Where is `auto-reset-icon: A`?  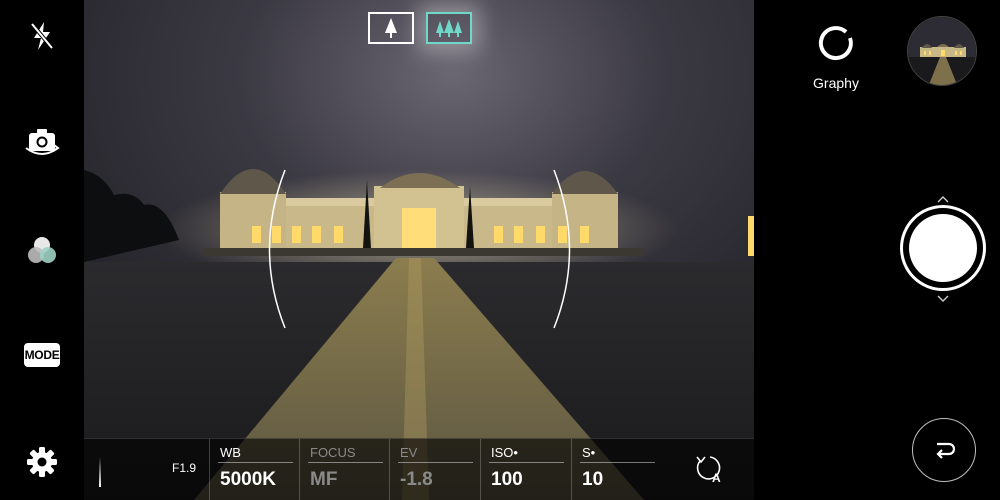
auto-reset-icon: A is located at coordinates (709, 468).